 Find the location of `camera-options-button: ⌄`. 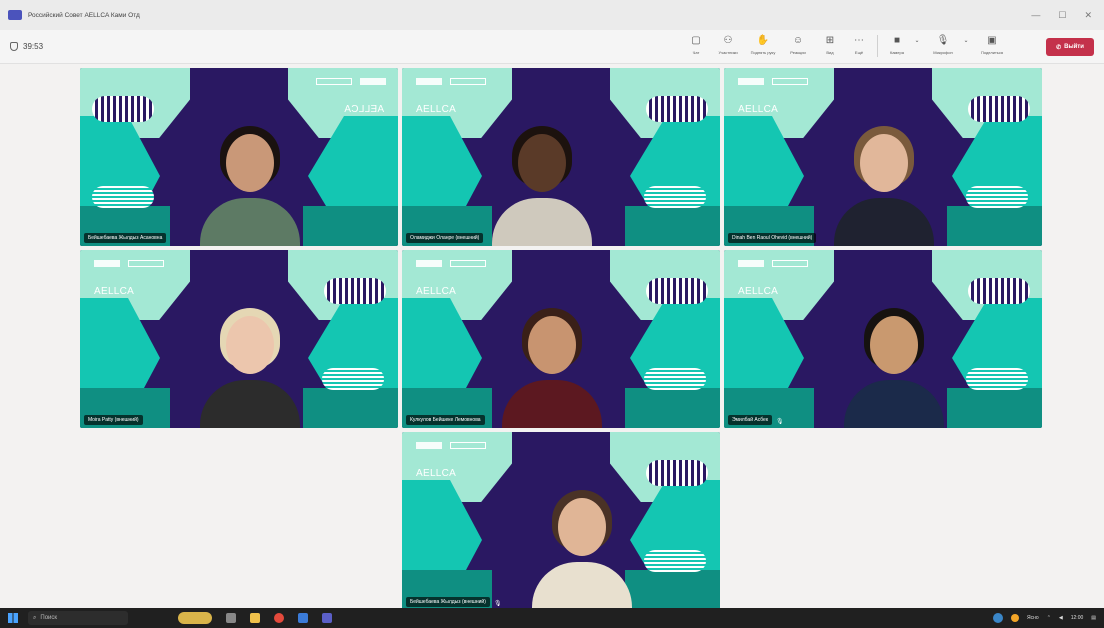

camera-options-button: ⌄ is located at coordinates (917, 40).